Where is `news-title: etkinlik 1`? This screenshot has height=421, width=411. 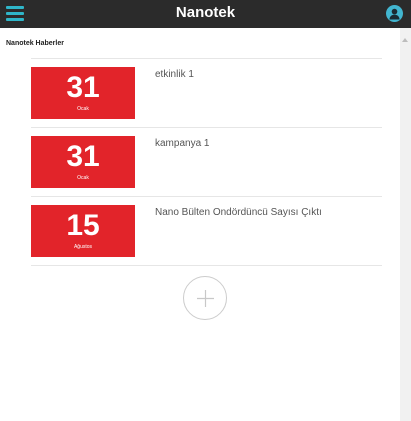
news-title: etkinlik 1 is located at coordinates (174, 74).